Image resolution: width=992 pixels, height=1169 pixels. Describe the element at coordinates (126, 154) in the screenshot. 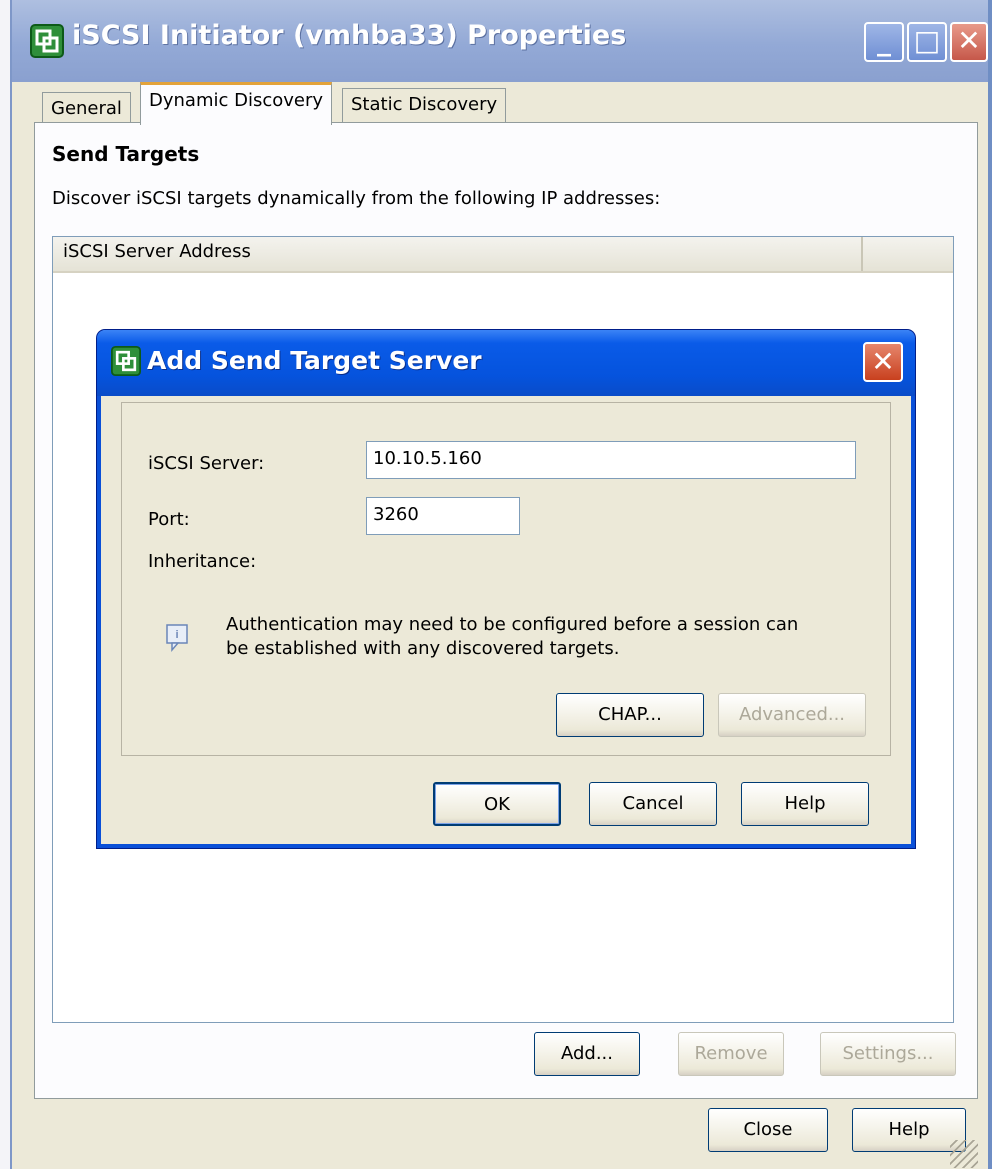

I see `section-title: Send Targets` at that location.